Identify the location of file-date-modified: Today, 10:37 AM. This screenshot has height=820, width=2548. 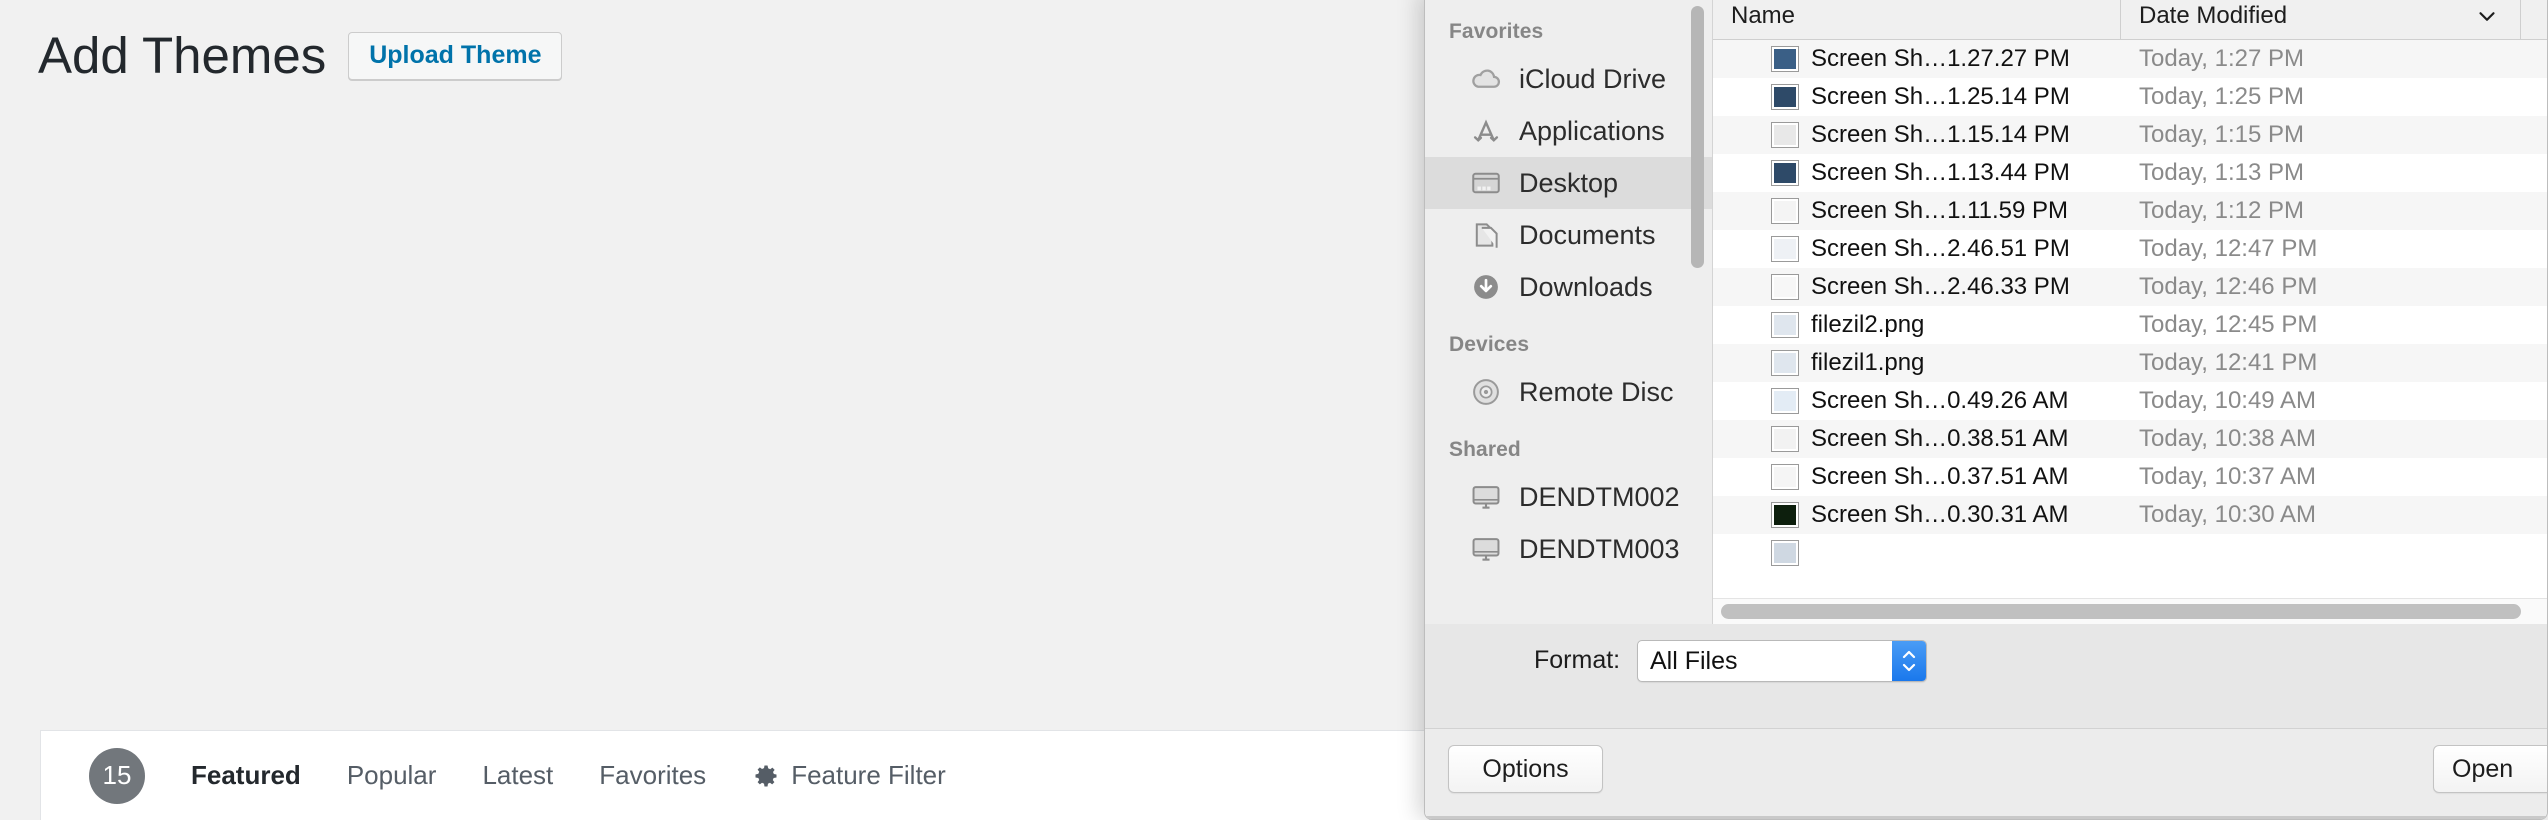
(2227, 476).